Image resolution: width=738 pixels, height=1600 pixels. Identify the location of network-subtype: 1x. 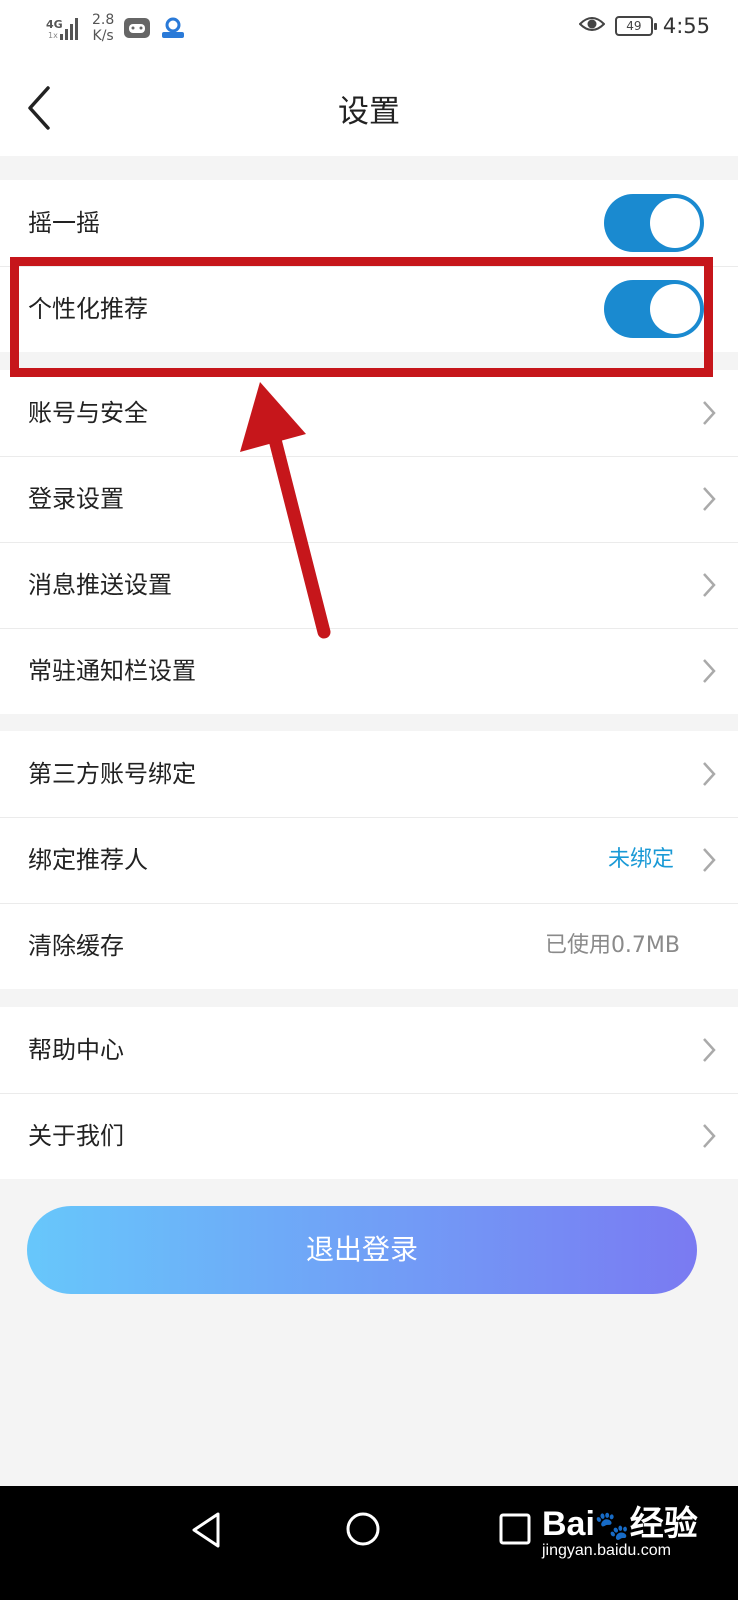
(53, 35).